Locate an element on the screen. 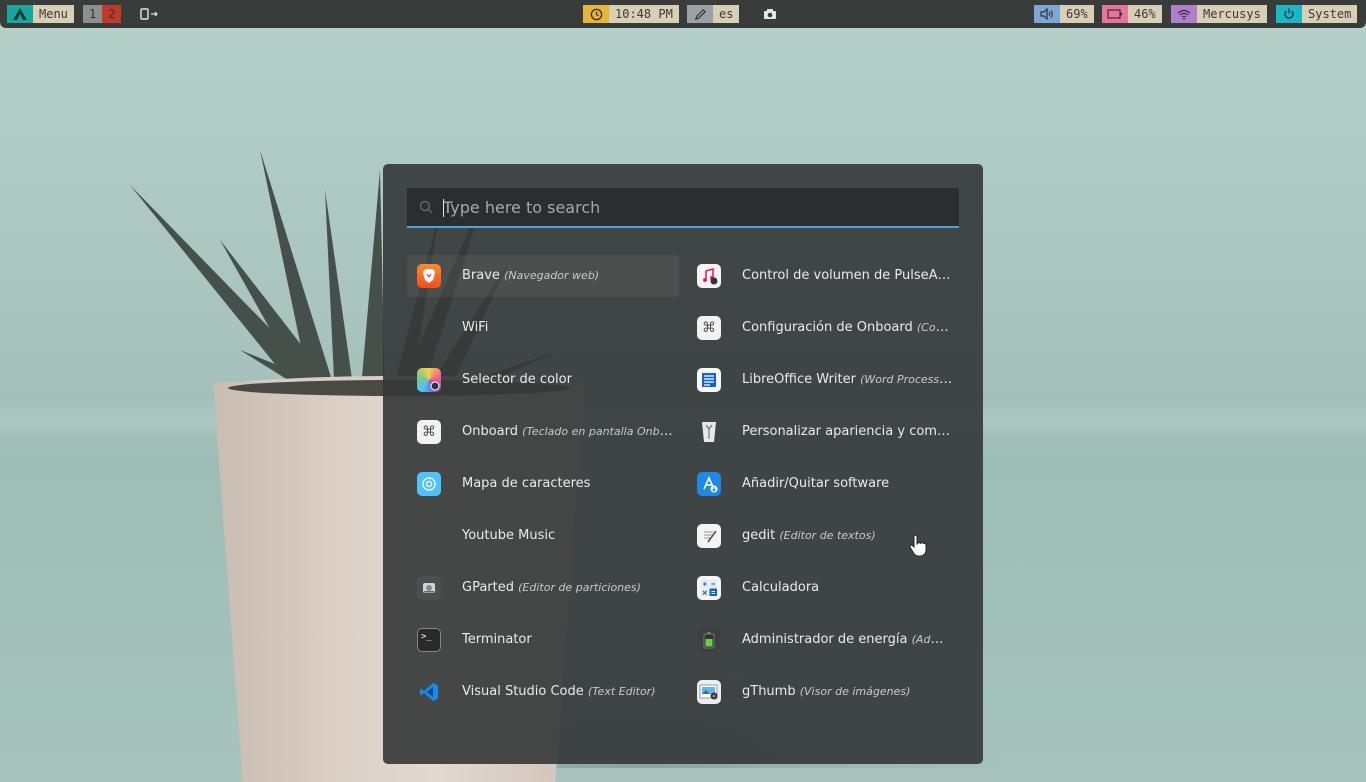 This screenshot has height=782, width=1366. battery-widget: 46% is located at coordinates (1132, 14).